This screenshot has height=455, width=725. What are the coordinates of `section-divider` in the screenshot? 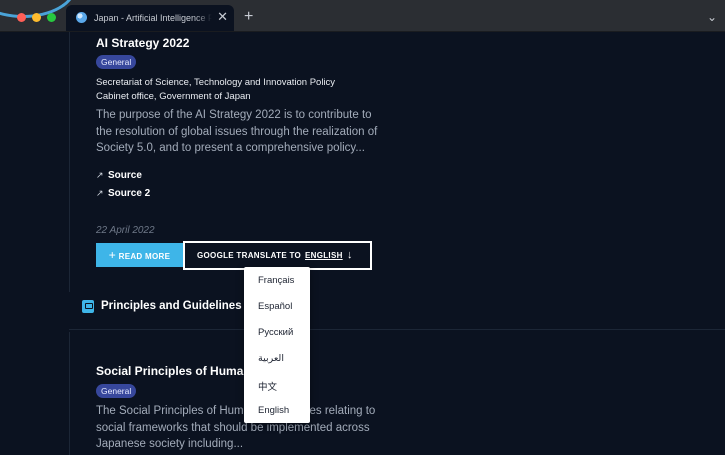 It's located at (397, 329).